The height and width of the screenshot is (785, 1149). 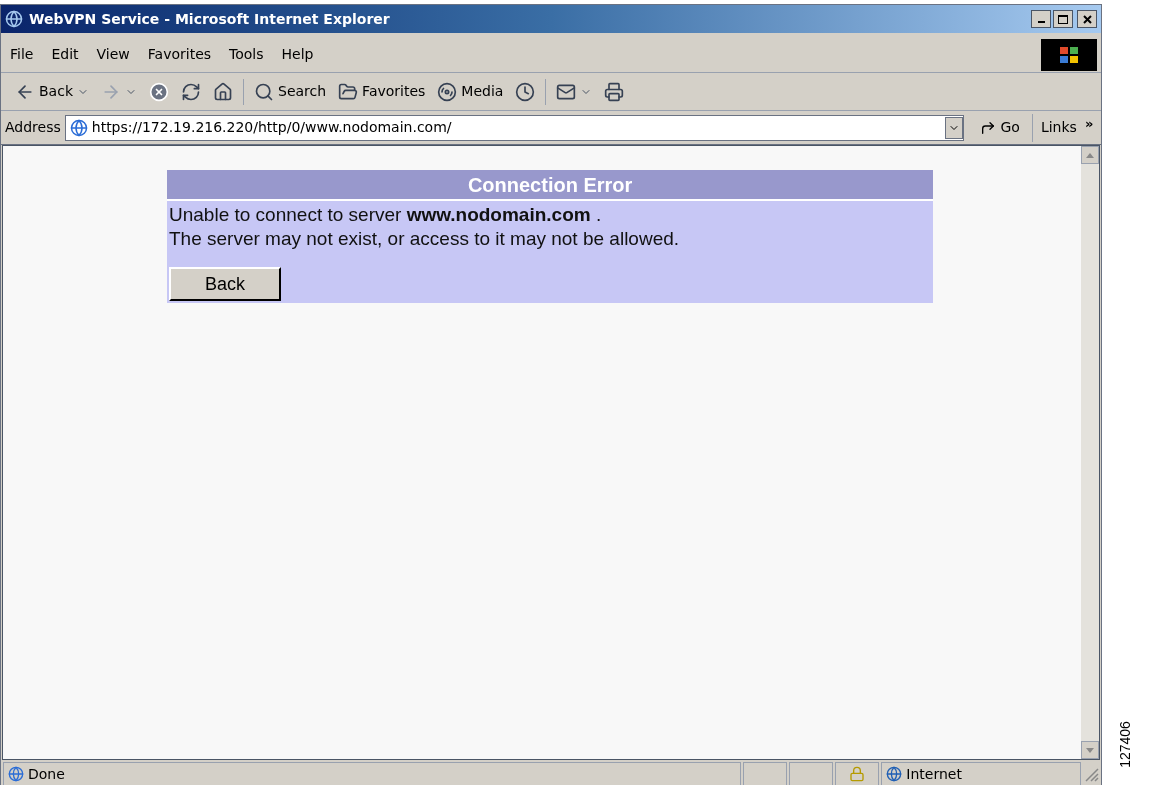 I want to click on menu-item: Tools, so click(x=246, y=54).